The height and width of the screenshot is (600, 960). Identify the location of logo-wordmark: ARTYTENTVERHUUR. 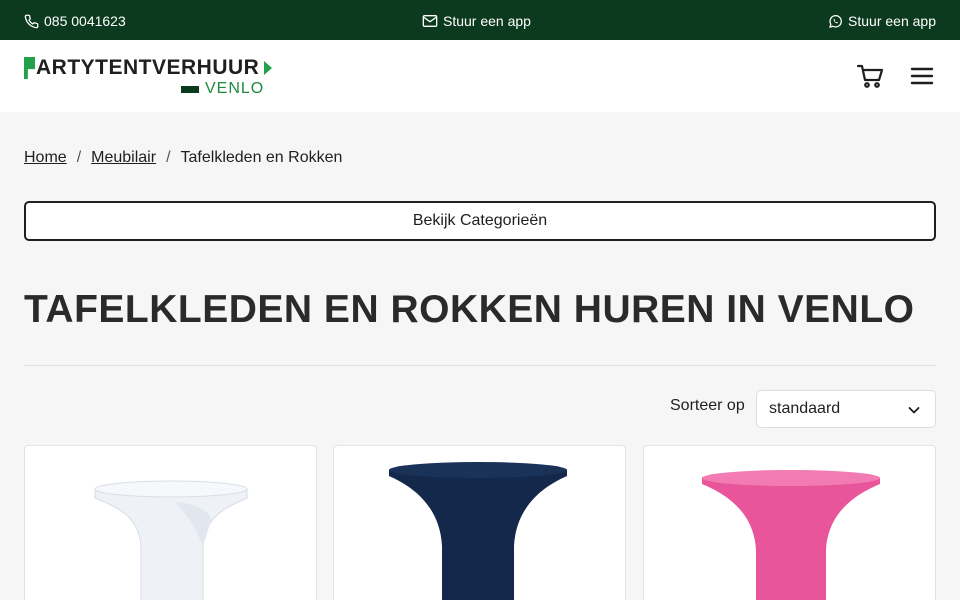
(148, 68).